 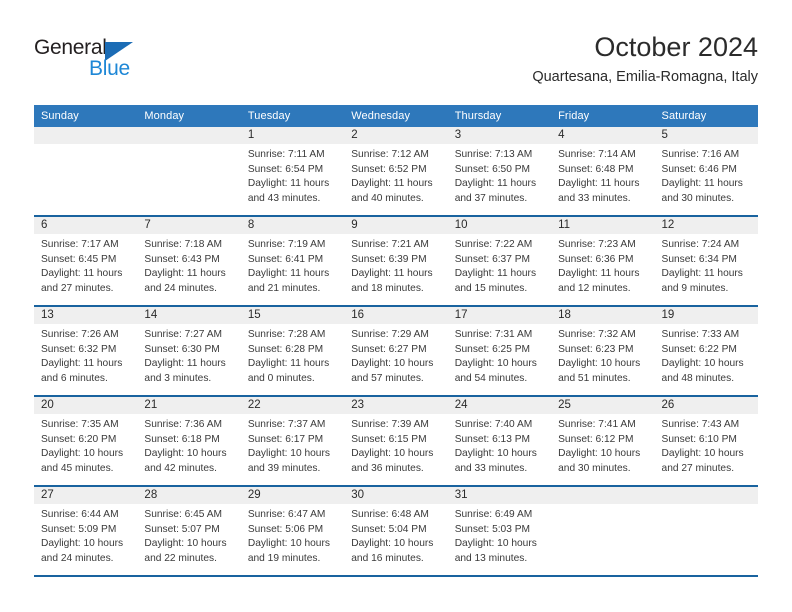 I want to click on sunrise-text: Sunrise: 7:16 AM, so click(x=700, y=154).